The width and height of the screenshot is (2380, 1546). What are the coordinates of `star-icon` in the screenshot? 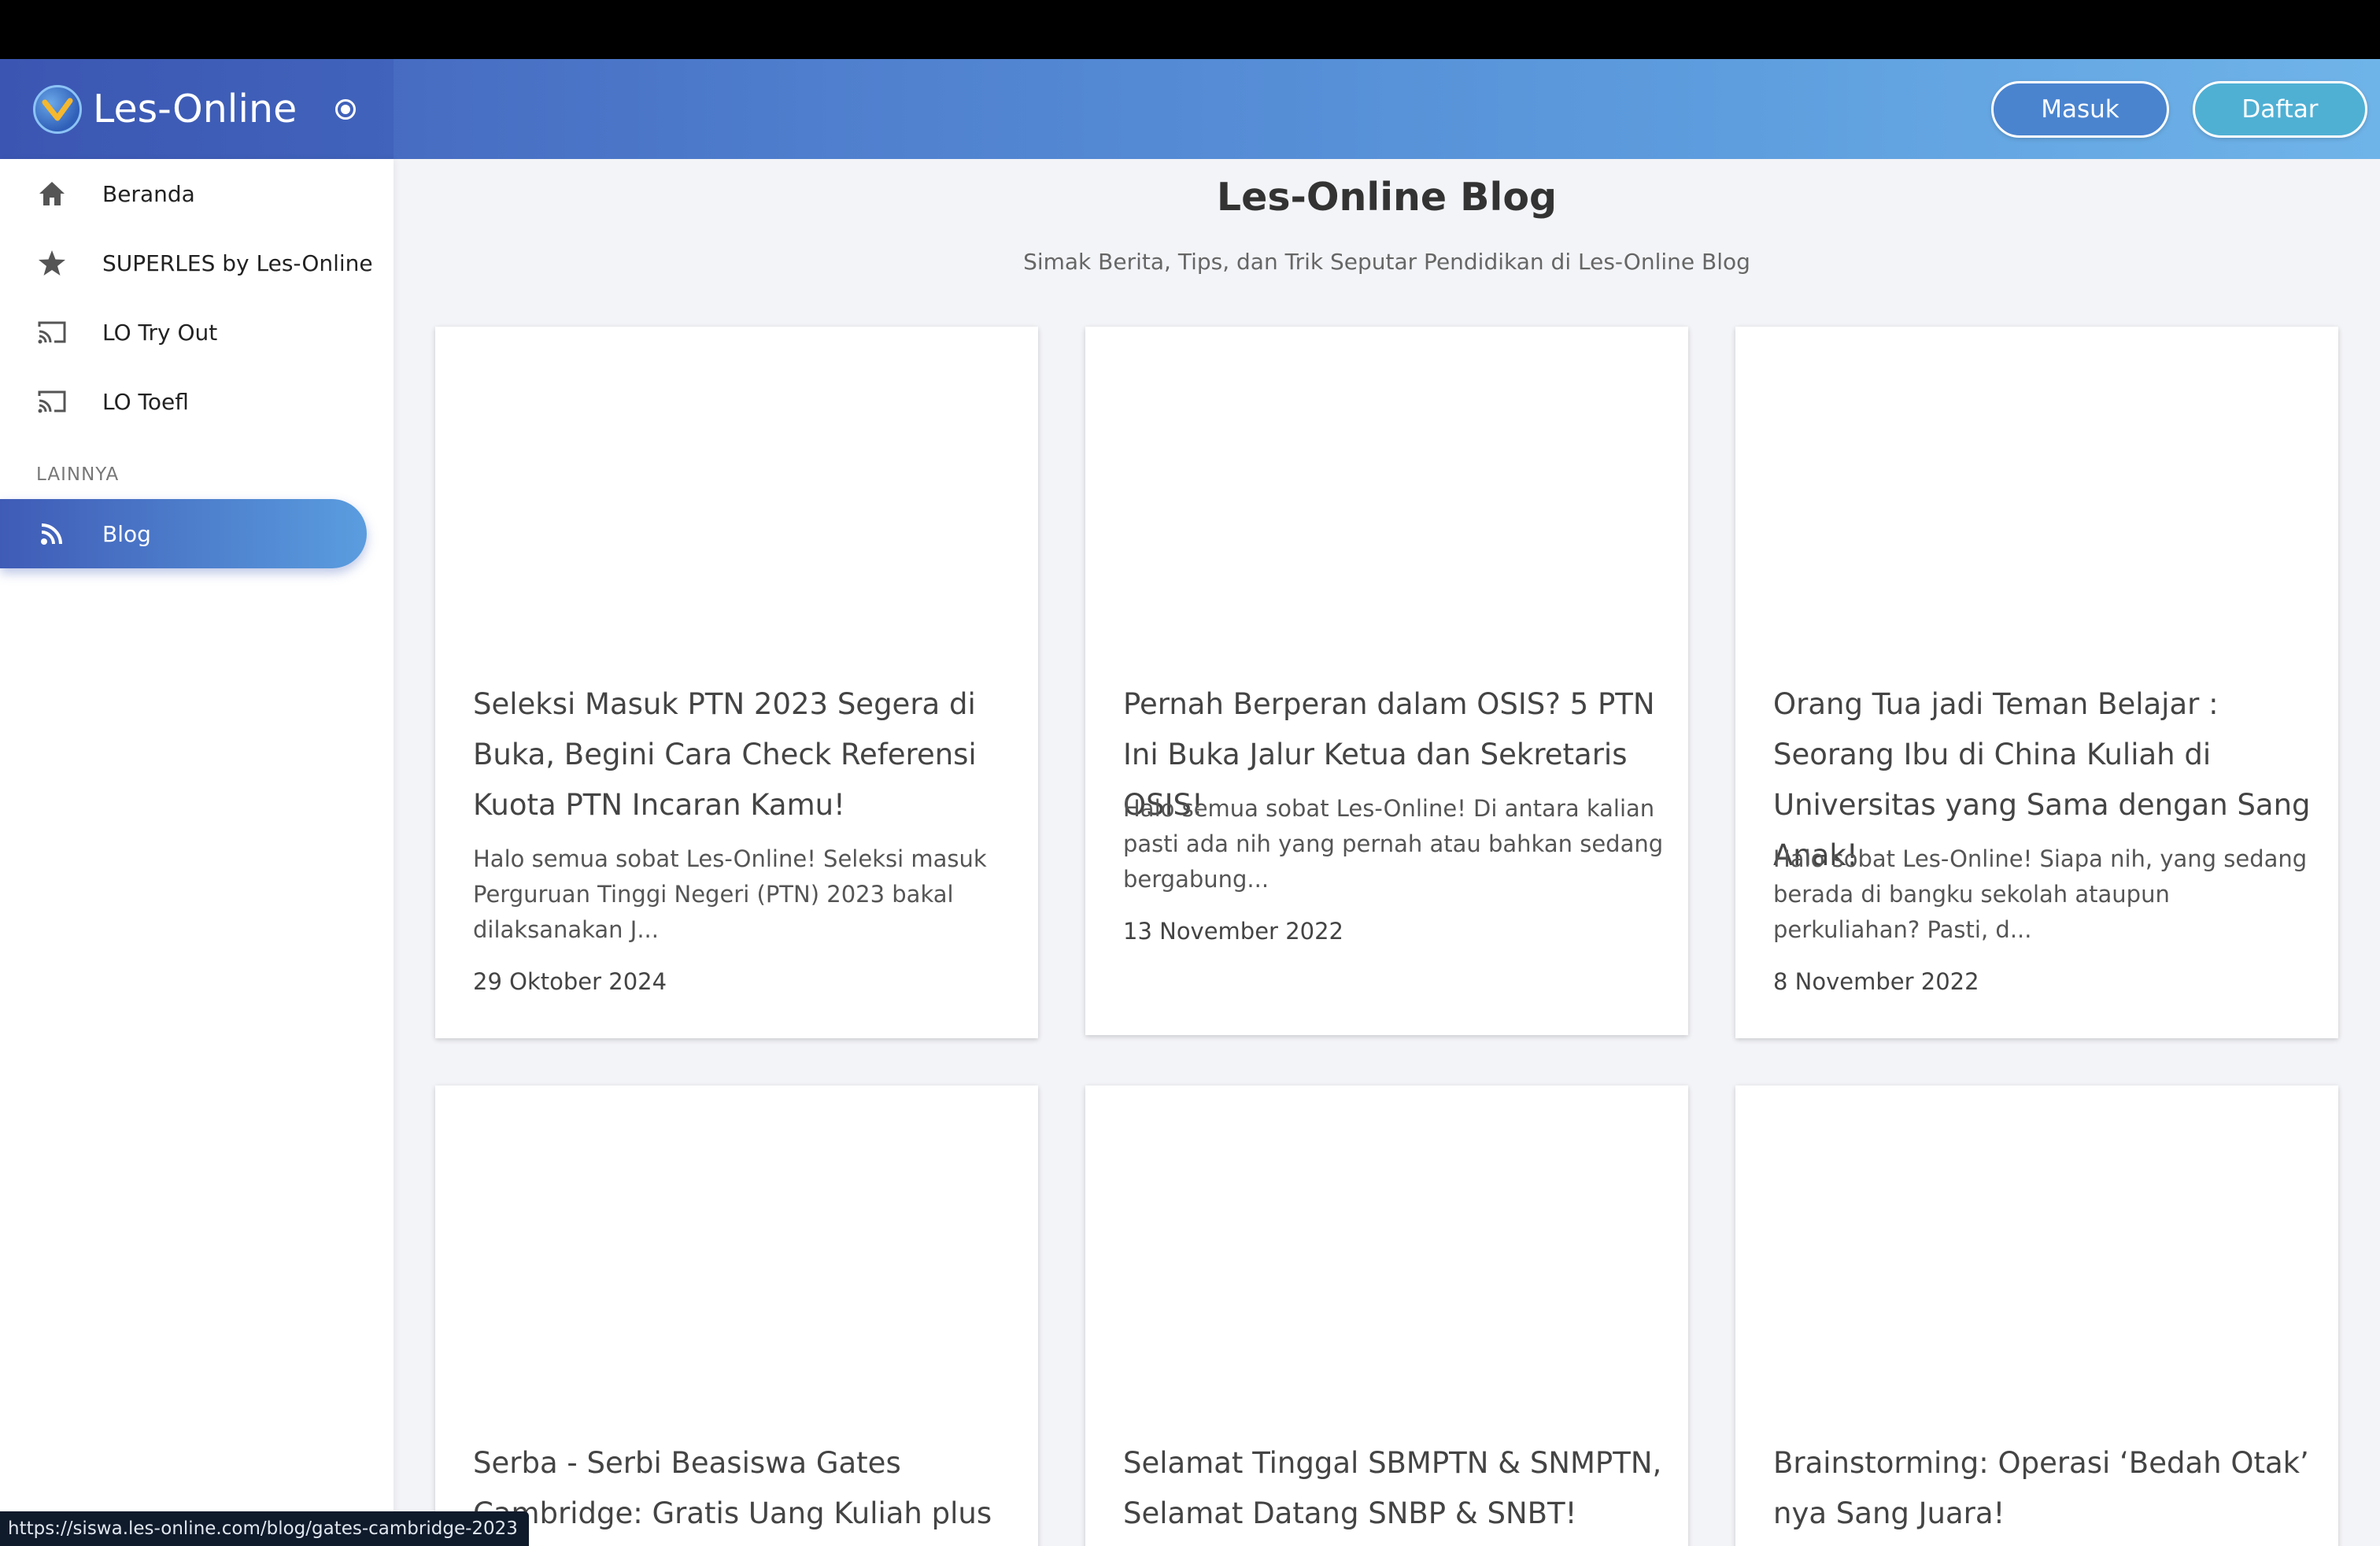 It's located at (52, 263).